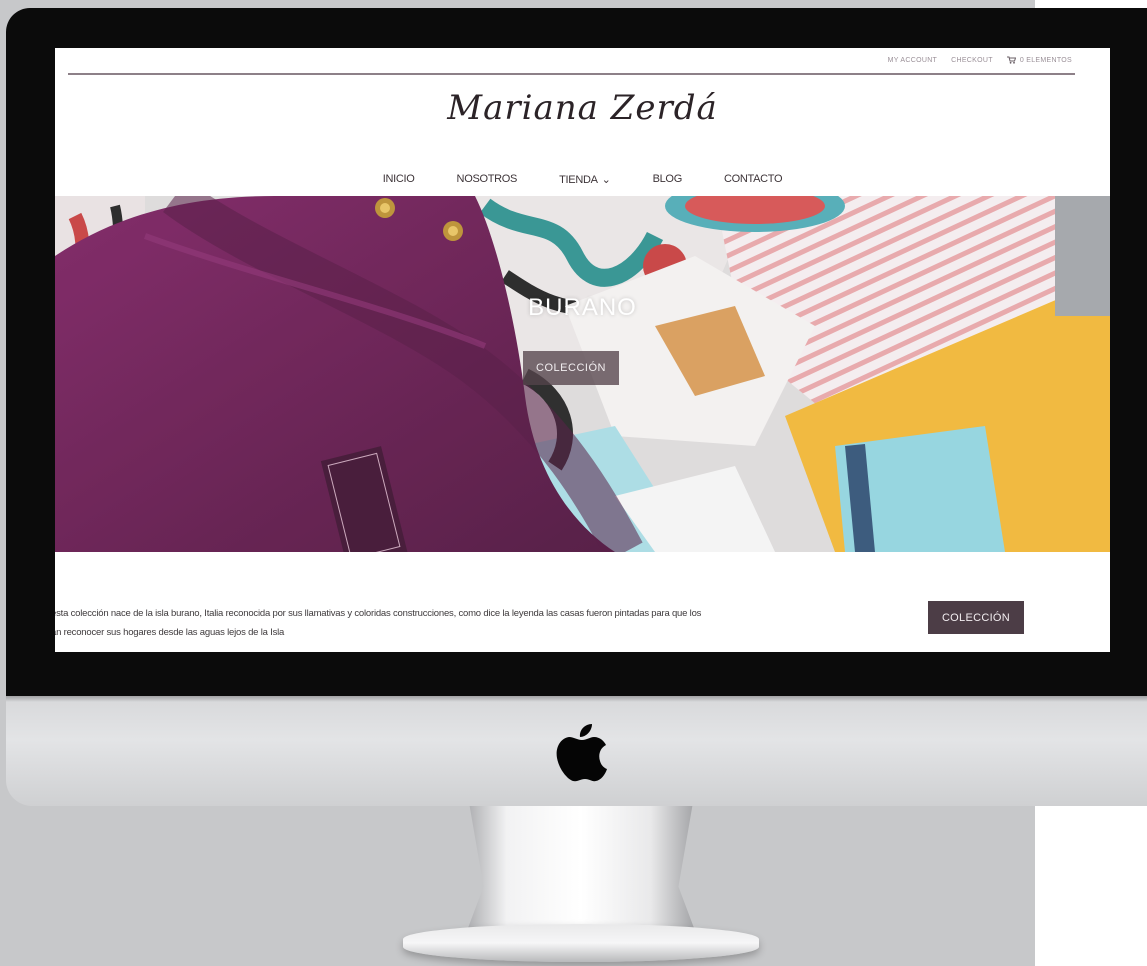 The image size is (1147, 966). Describe the element at coordinates (972, 60) in the screenshot. I see `checkout-link: CHECKOUT` at that location.